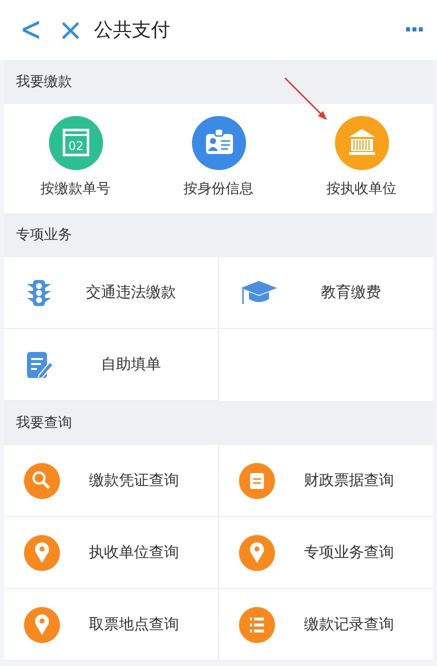 This screenshot has height=666, width=437. I want to click on notepad-icon, so click(256, 480).